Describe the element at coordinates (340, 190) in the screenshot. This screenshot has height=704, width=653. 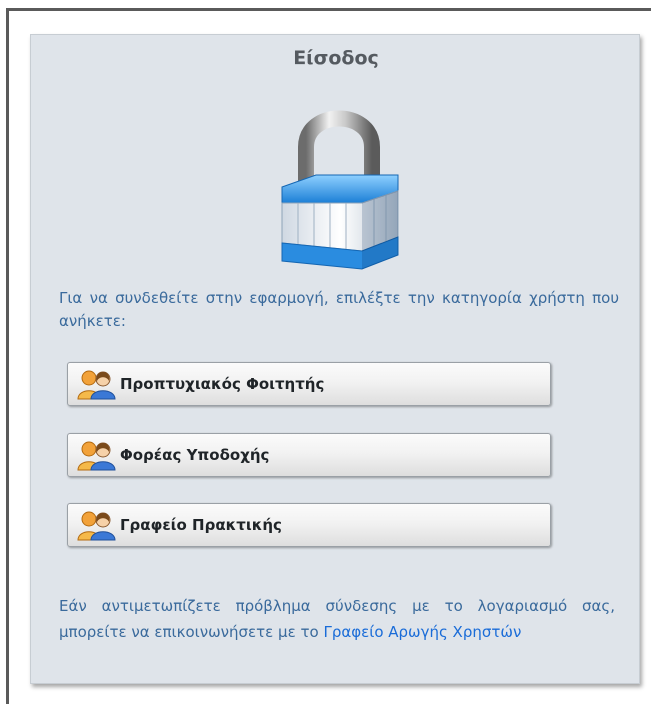
I see `padlock-icon` at that location.